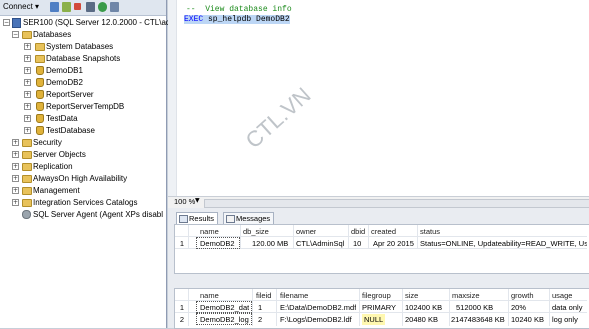 The height and width of the screenshot is (329, 589). I want to click on summary-icon, so click(114, 7).